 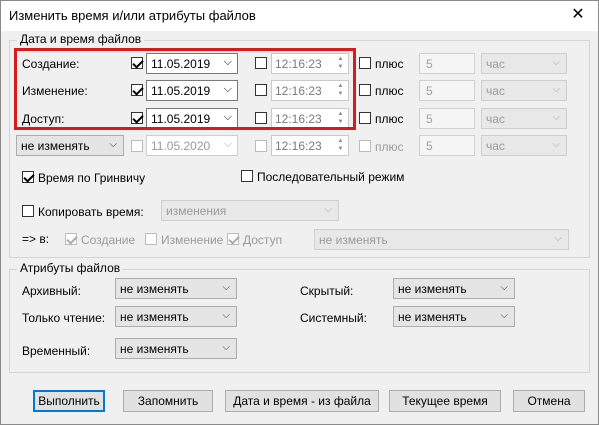 I want to click on to-access-label: Доступ, so click(x=263, y=240).